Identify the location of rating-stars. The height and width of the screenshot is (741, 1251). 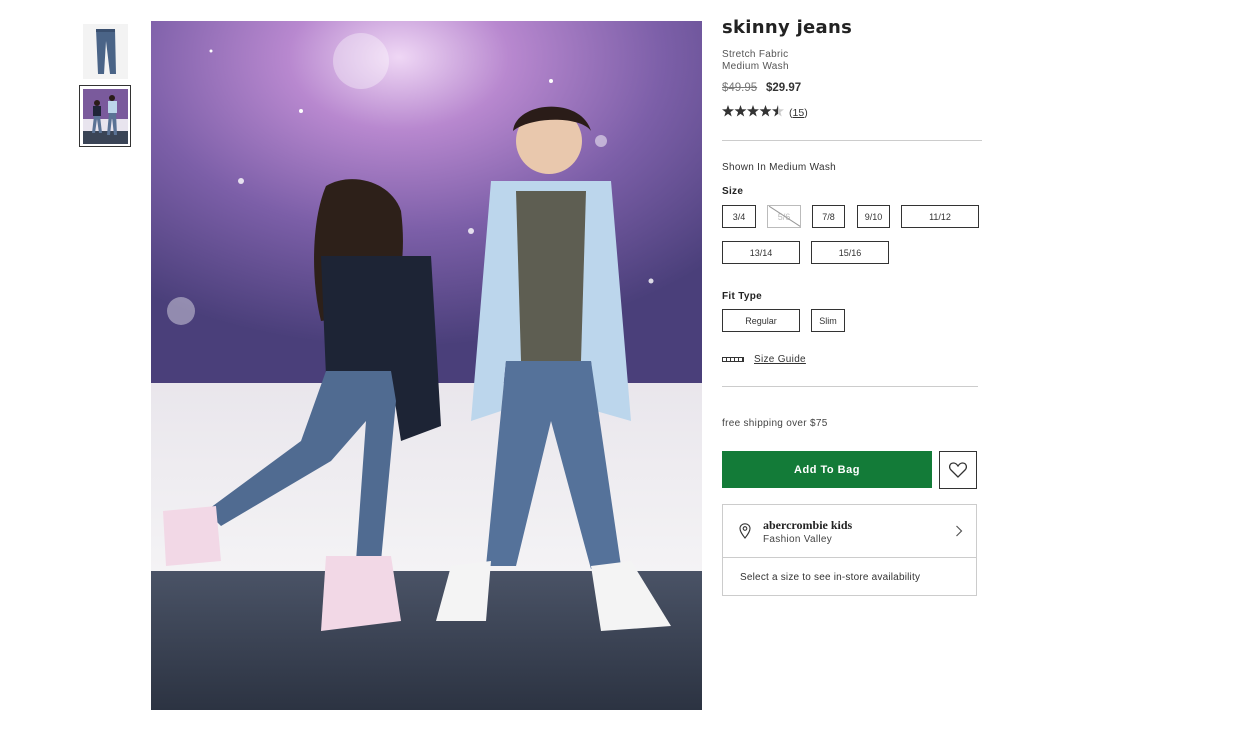
(753, 112).